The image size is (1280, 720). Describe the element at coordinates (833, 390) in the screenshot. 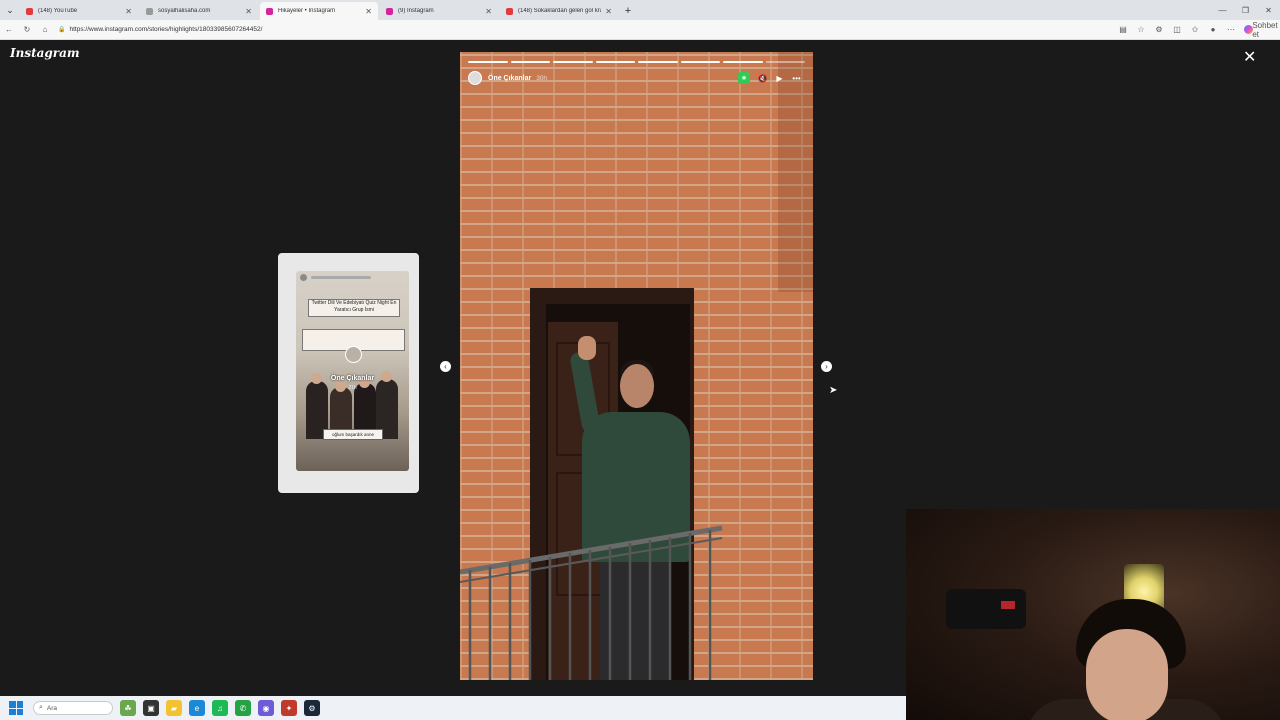

I see `mouse-cursor: ➤` at that location.